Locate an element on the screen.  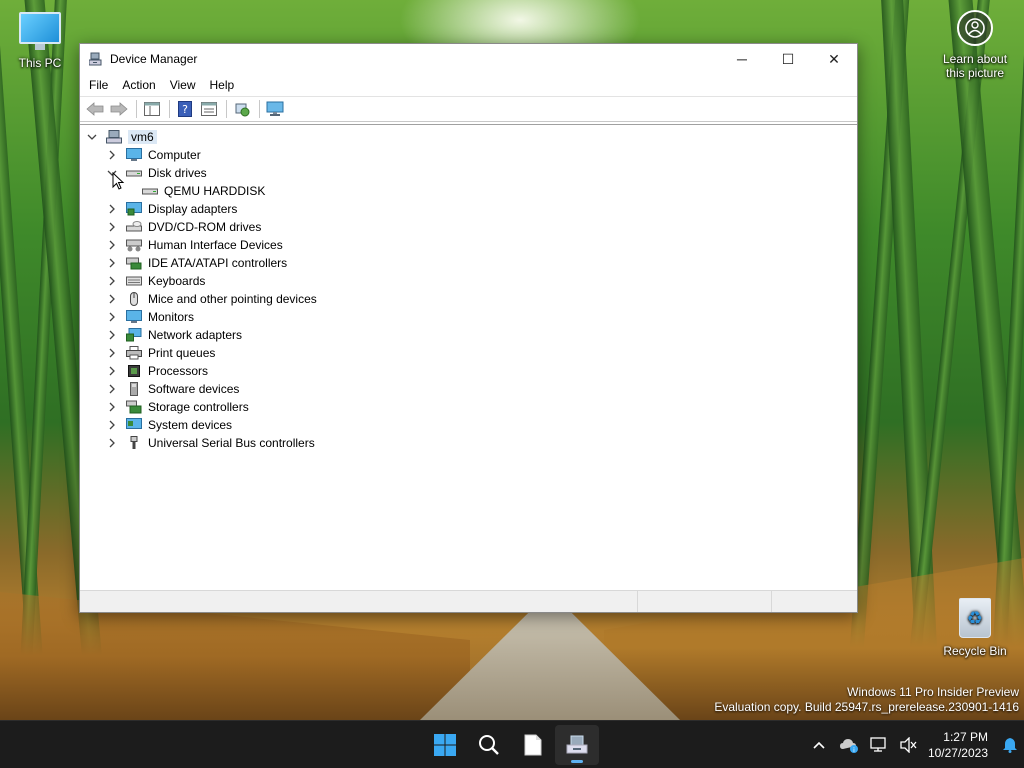
tree-item-processors: Processors is located at coordinates (157, 371).